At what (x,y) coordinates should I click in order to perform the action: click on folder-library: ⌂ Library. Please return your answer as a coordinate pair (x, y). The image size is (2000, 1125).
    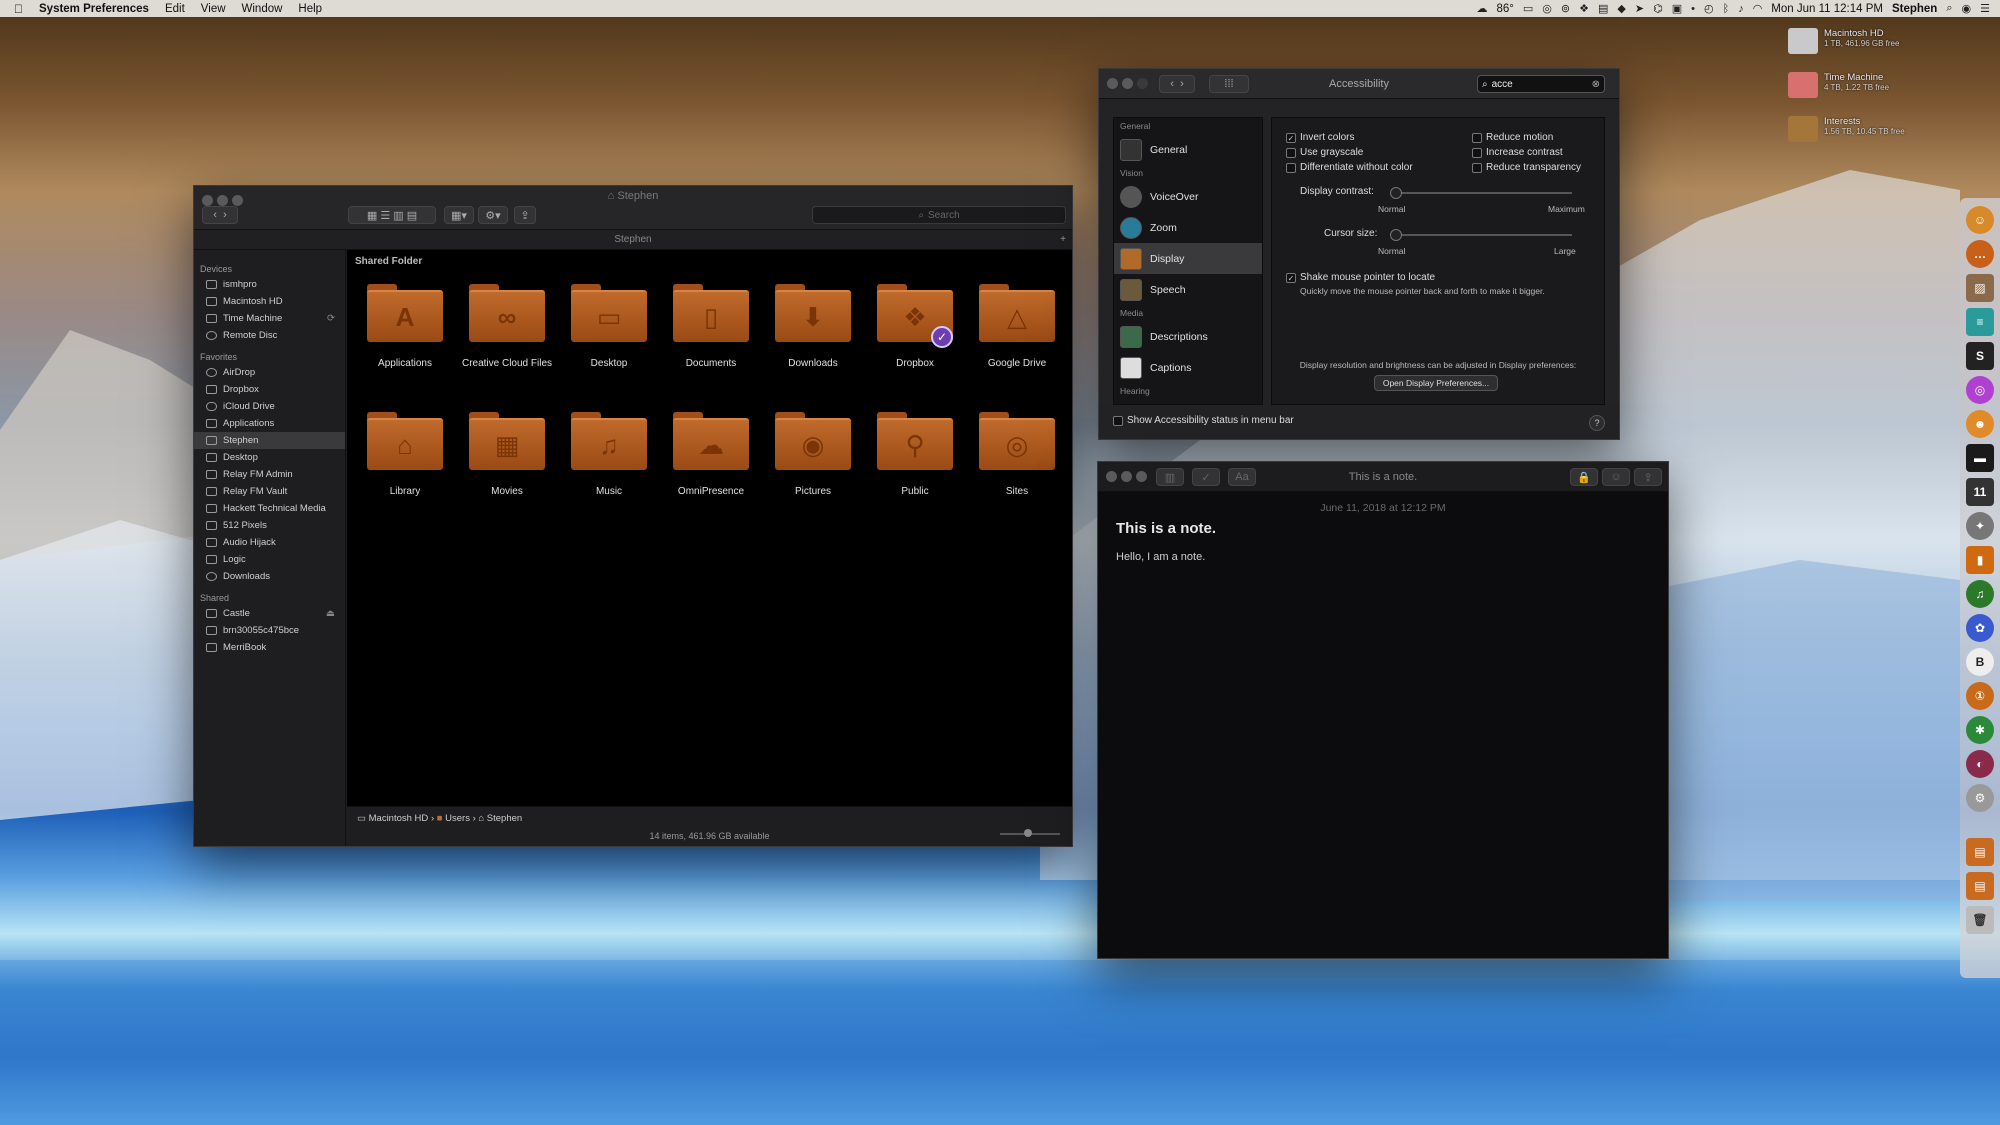
    Looking at the image, I should click on (405, 452).